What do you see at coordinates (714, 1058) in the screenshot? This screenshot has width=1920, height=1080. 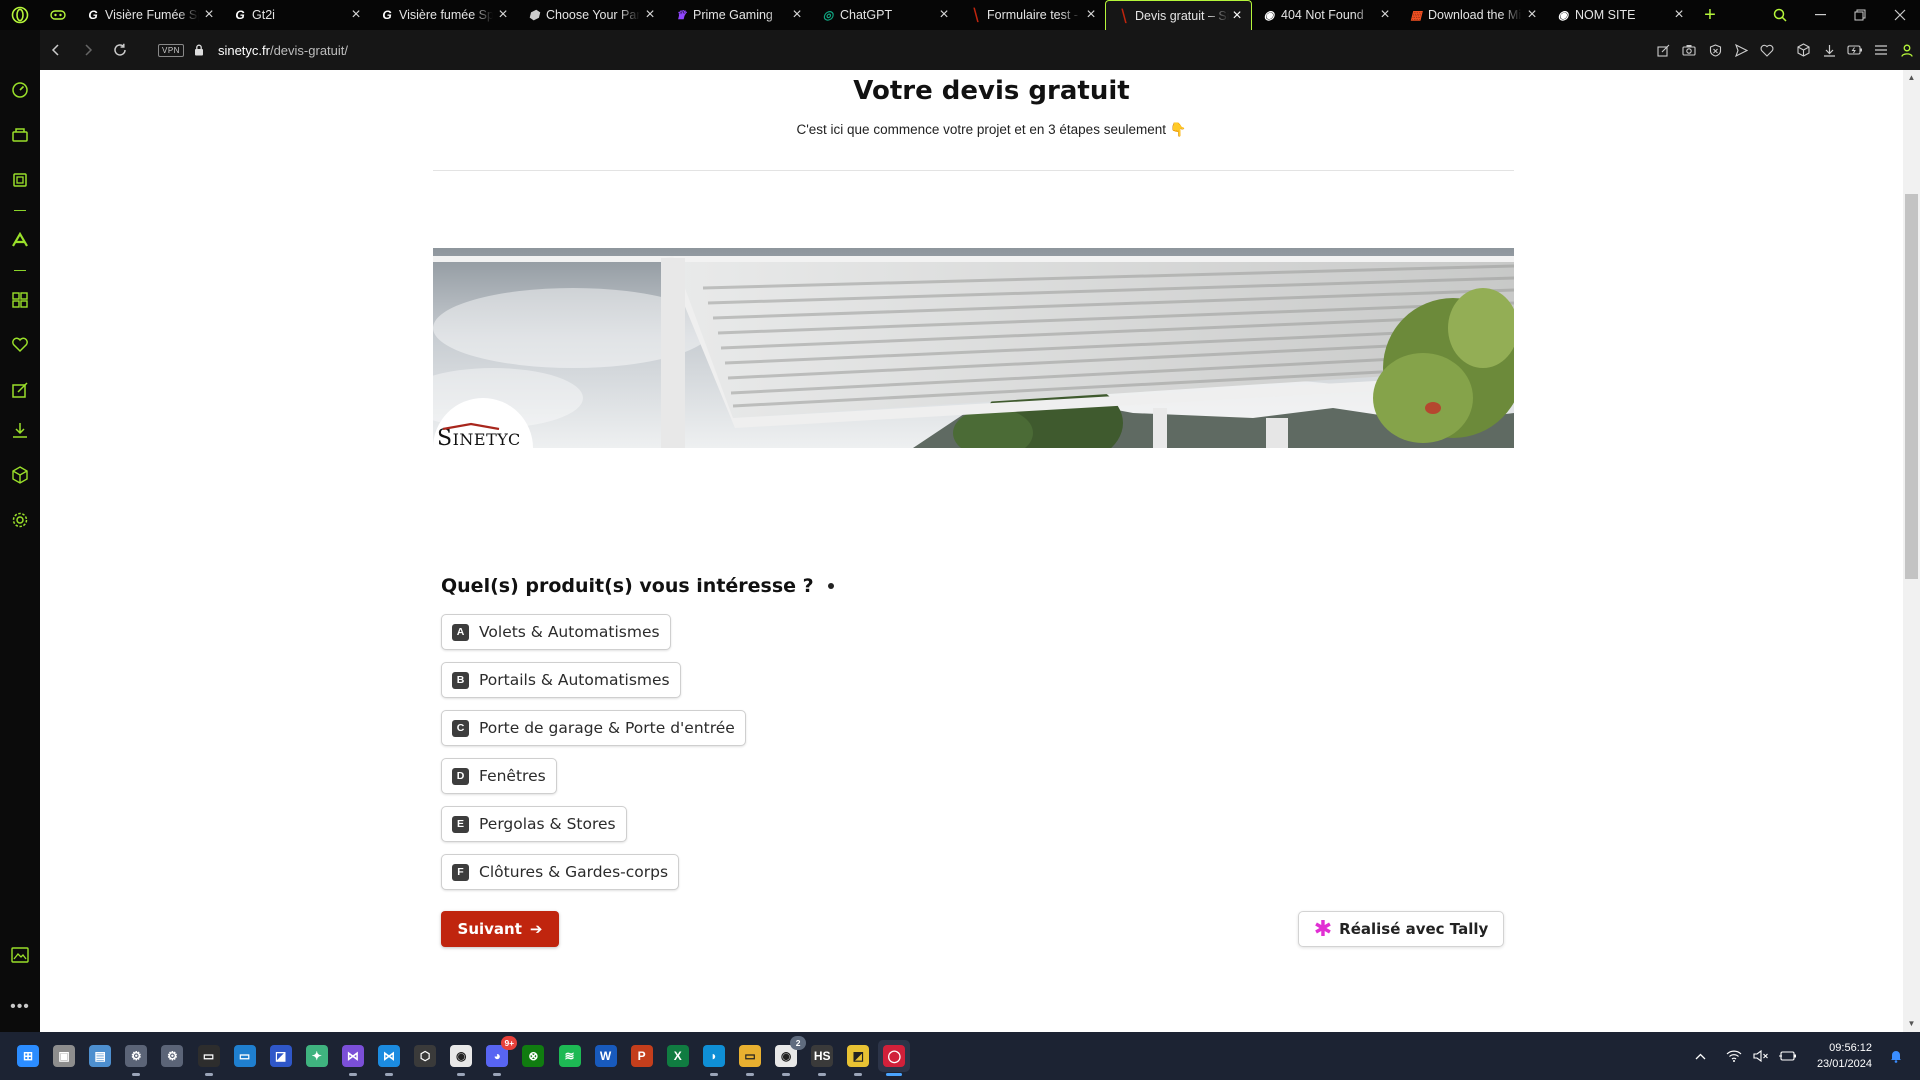 I see `edge-icon: ◗` at bounding box center [714, 1058].